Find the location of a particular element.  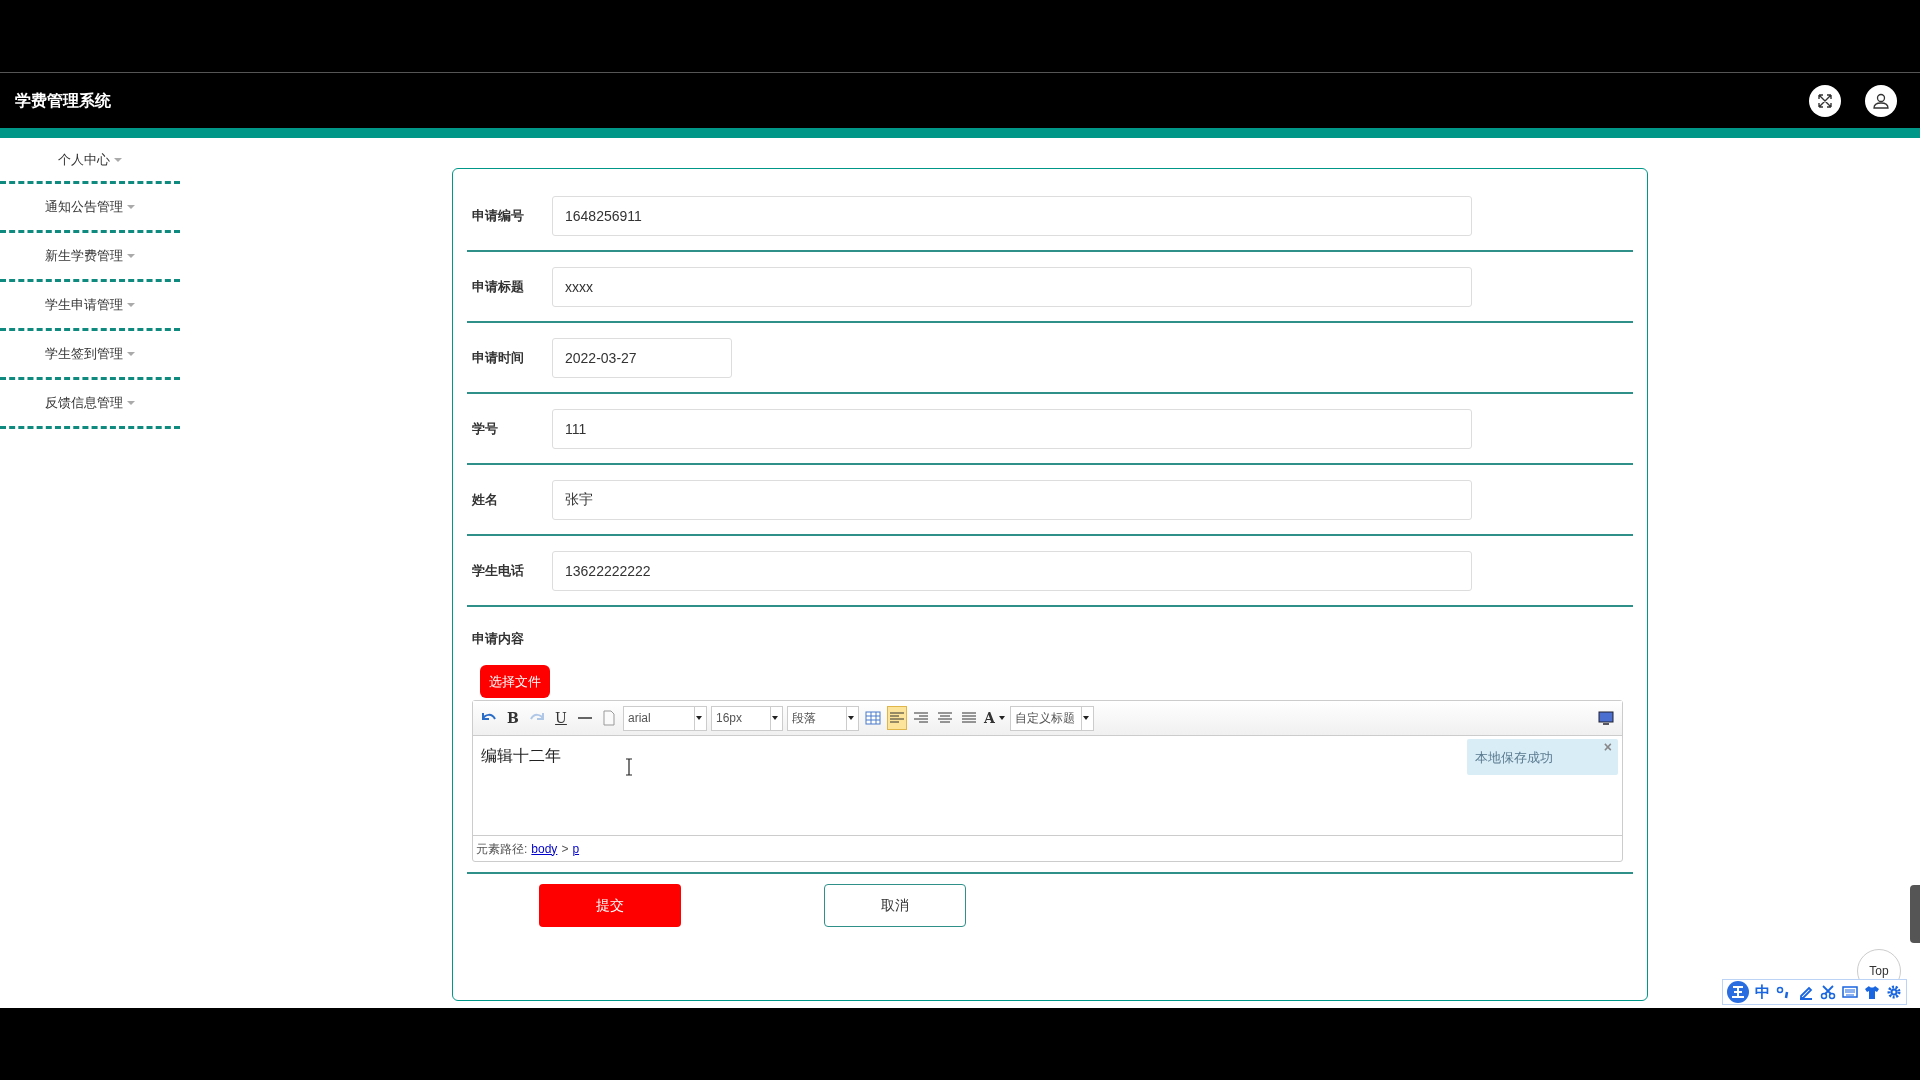

field-label: 申请标题 is located at coordinates (498, 286).